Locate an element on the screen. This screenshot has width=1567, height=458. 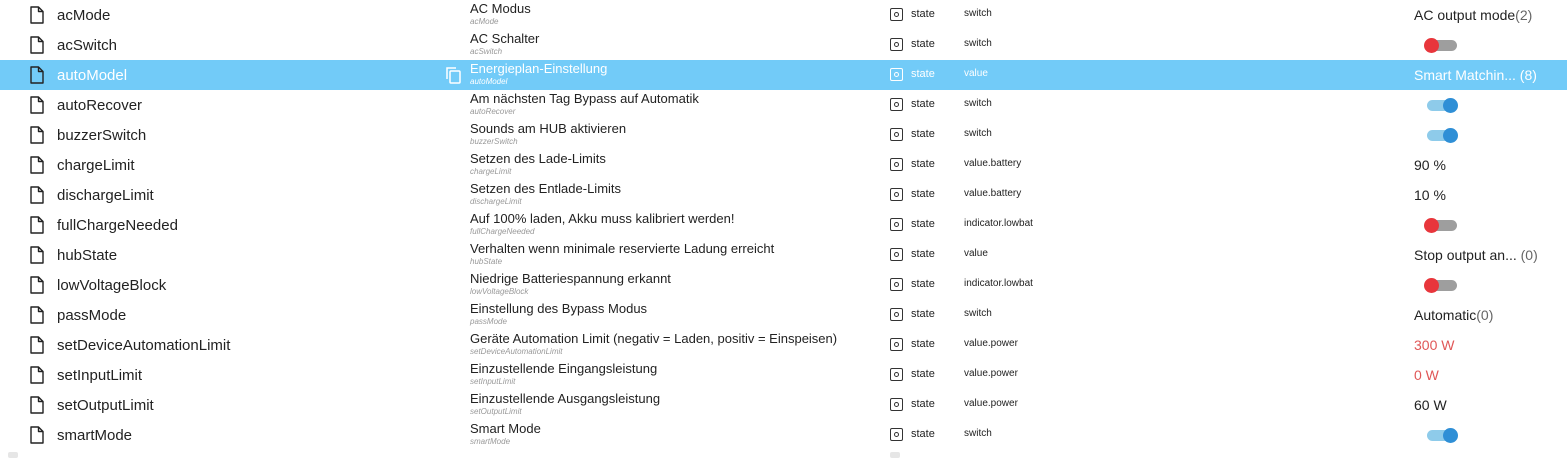
value-count: (0) is located at coordinates (1485, 315).